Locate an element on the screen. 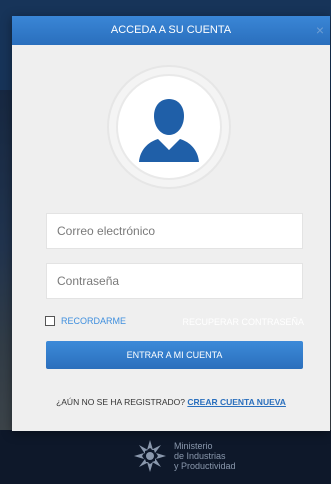  remember-label: RECORDARME is located at coordinates (93, 321).